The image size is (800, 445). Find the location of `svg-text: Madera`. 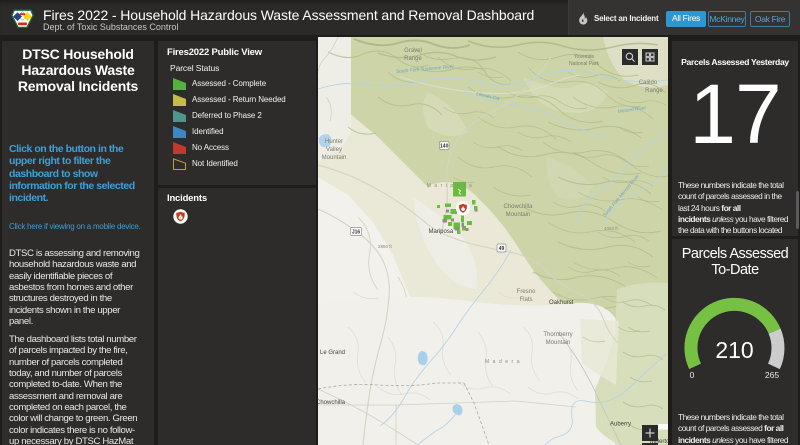

svg-text: Madera is located at coordinates (504, 362).